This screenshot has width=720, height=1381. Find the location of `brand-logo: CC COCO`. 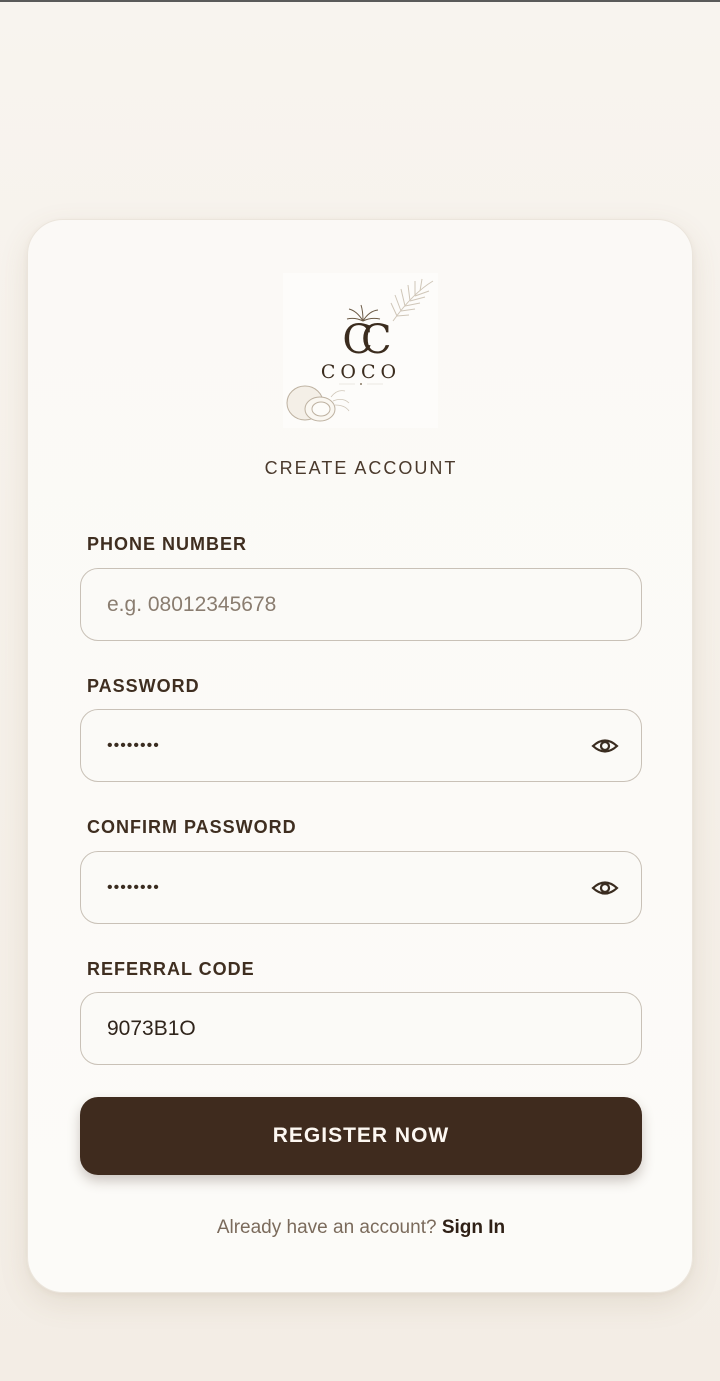

brand-logo: CC COCO is located at coordinates (360, 350).